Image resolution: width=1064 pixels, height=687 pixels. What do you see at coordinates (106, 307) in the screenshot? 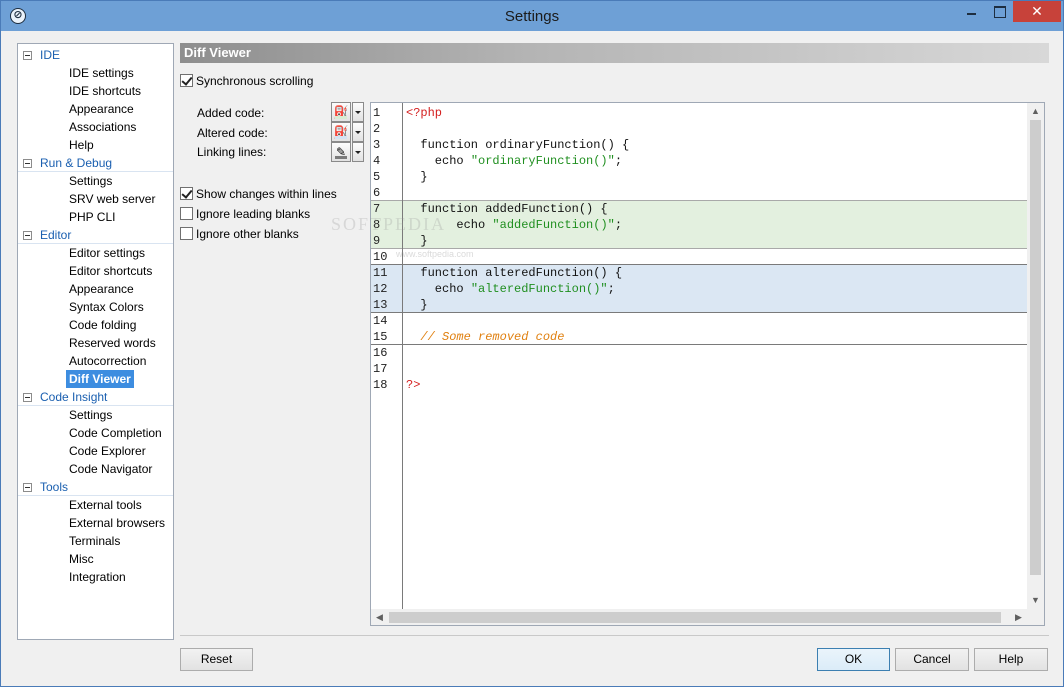
I see `tree-item: Syntax Colors` at bounding box center [106, 307].